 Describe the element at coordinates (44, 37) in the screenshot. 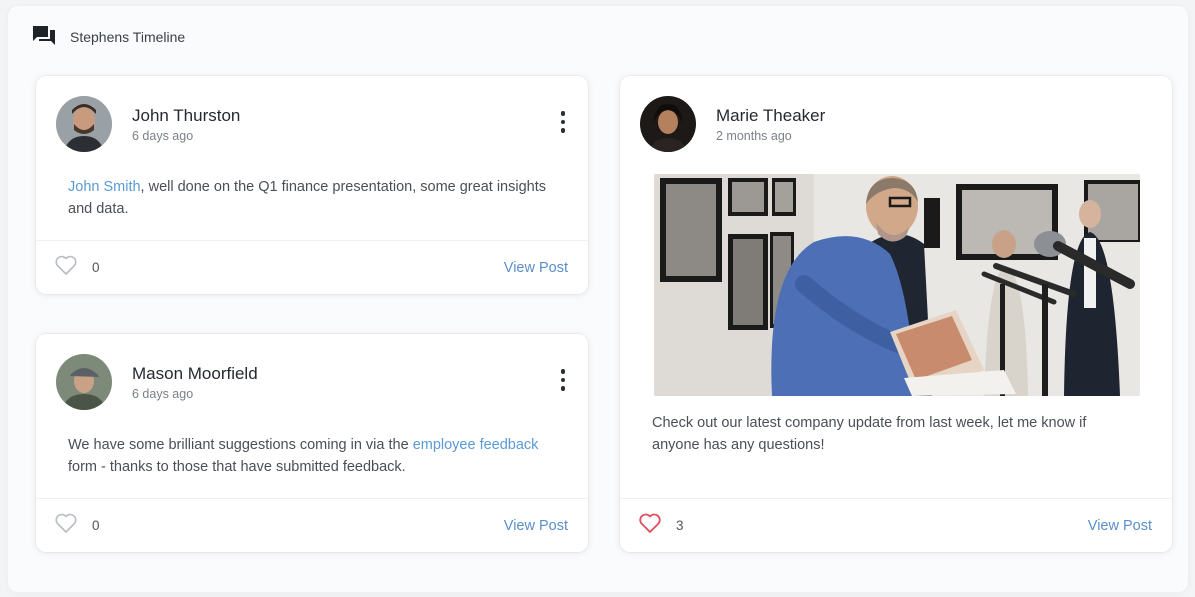

I see `forum-icon` at that location.